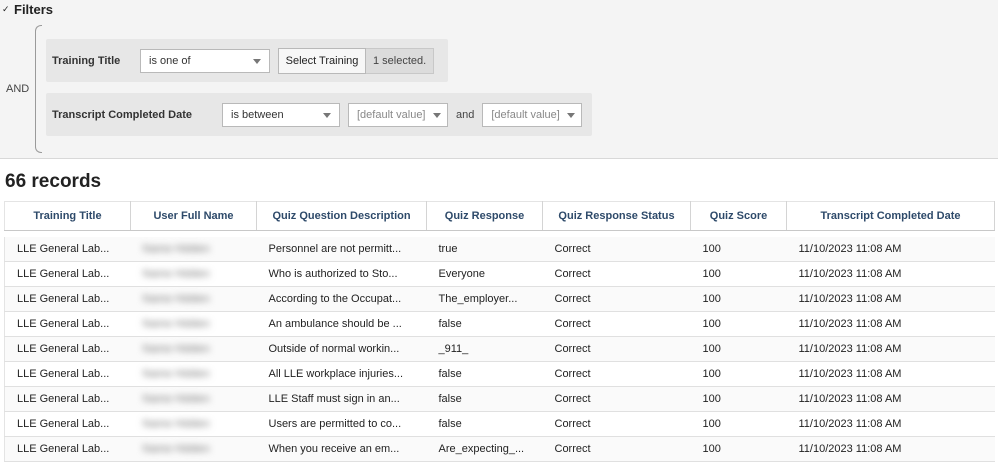 The height and width of the screenshot is (471, 998). I want to click on column-header-quiz-score: Quiz Score, so click(738, 216).